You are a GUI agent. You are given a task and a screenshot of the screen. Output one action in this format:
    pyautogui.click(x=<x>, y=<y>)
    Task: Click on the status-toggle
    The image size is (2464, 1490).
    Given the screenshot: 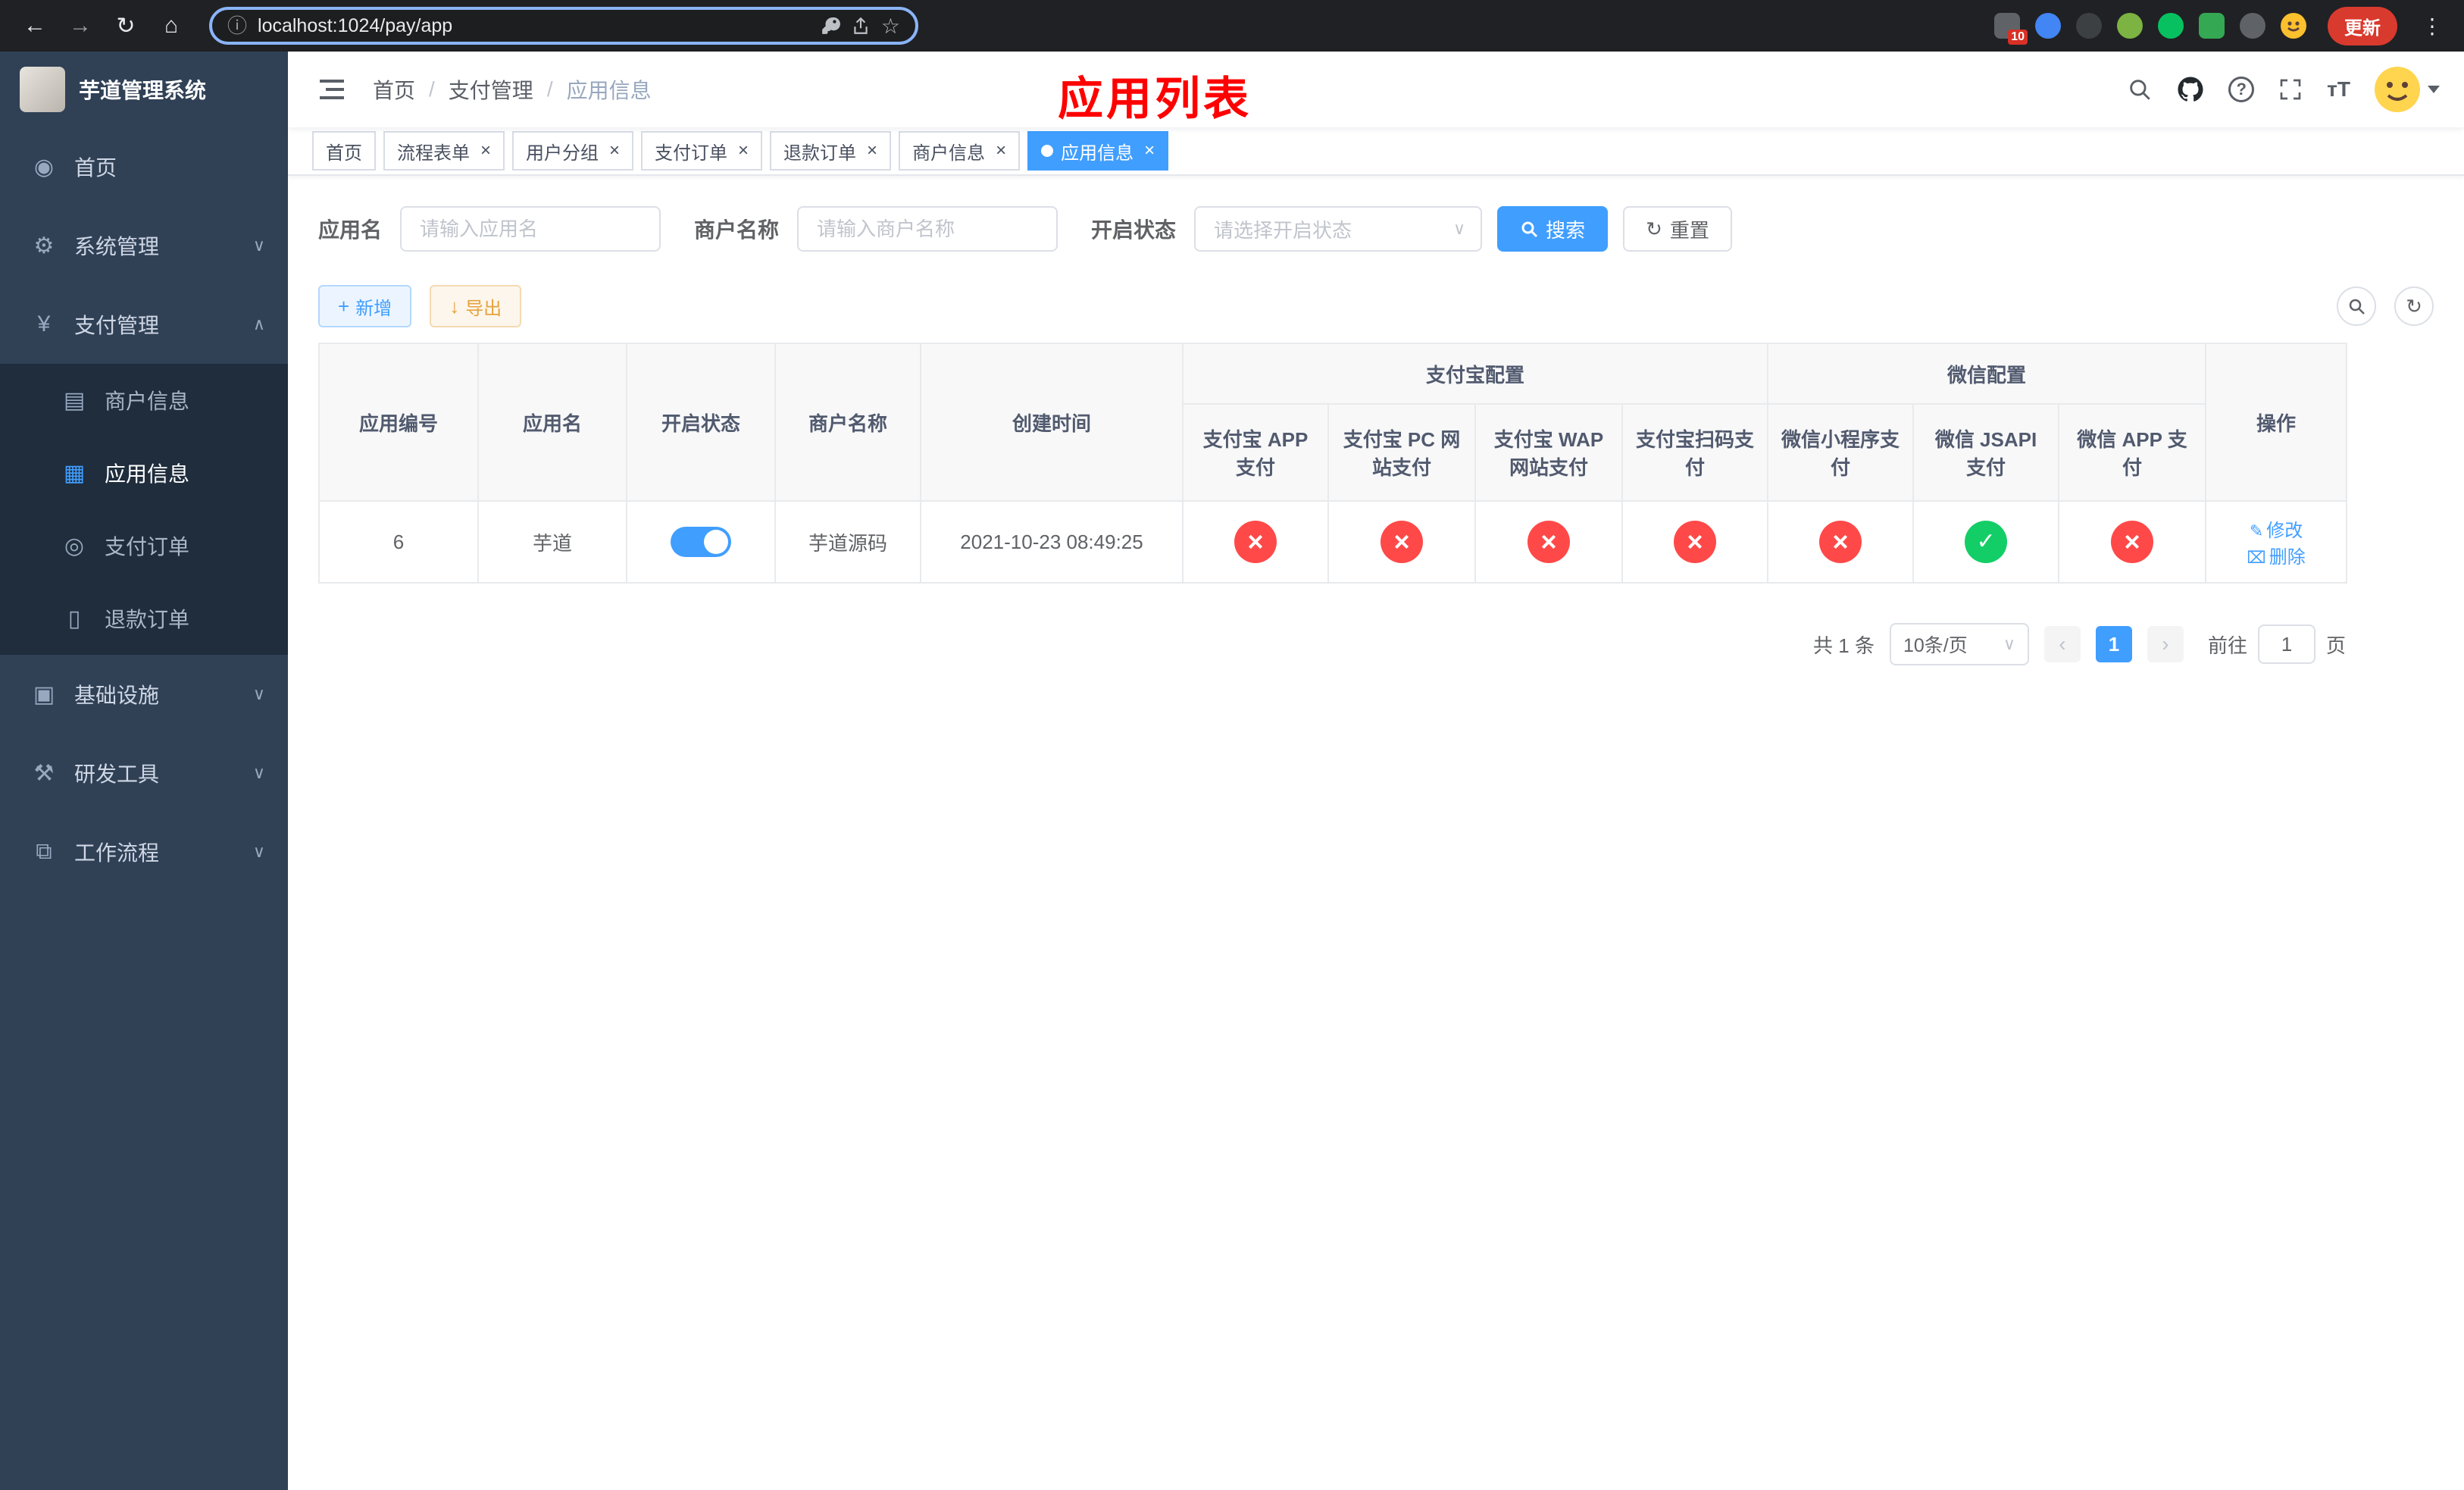 What is the action you would take?
    pyautogui.click(x=701, y=542)
    